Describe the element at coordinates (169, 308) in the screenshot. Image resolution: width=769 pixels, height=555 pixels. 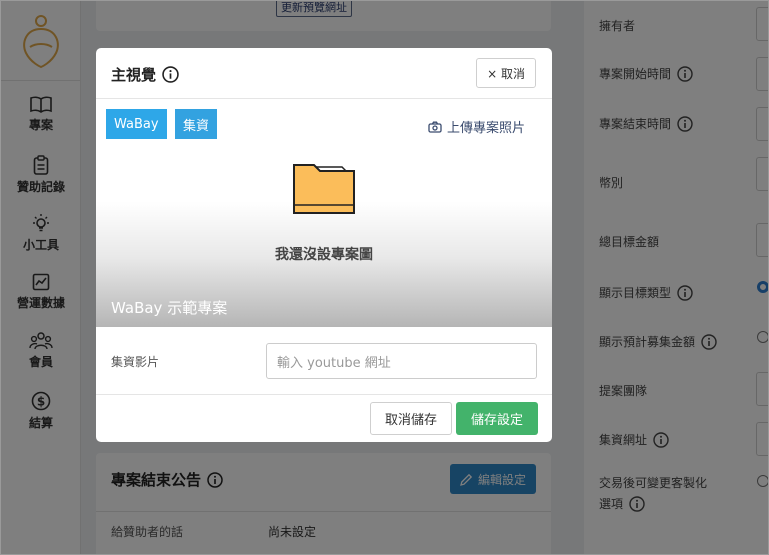
I see `project-name: WaBay 示範專案` at that location.